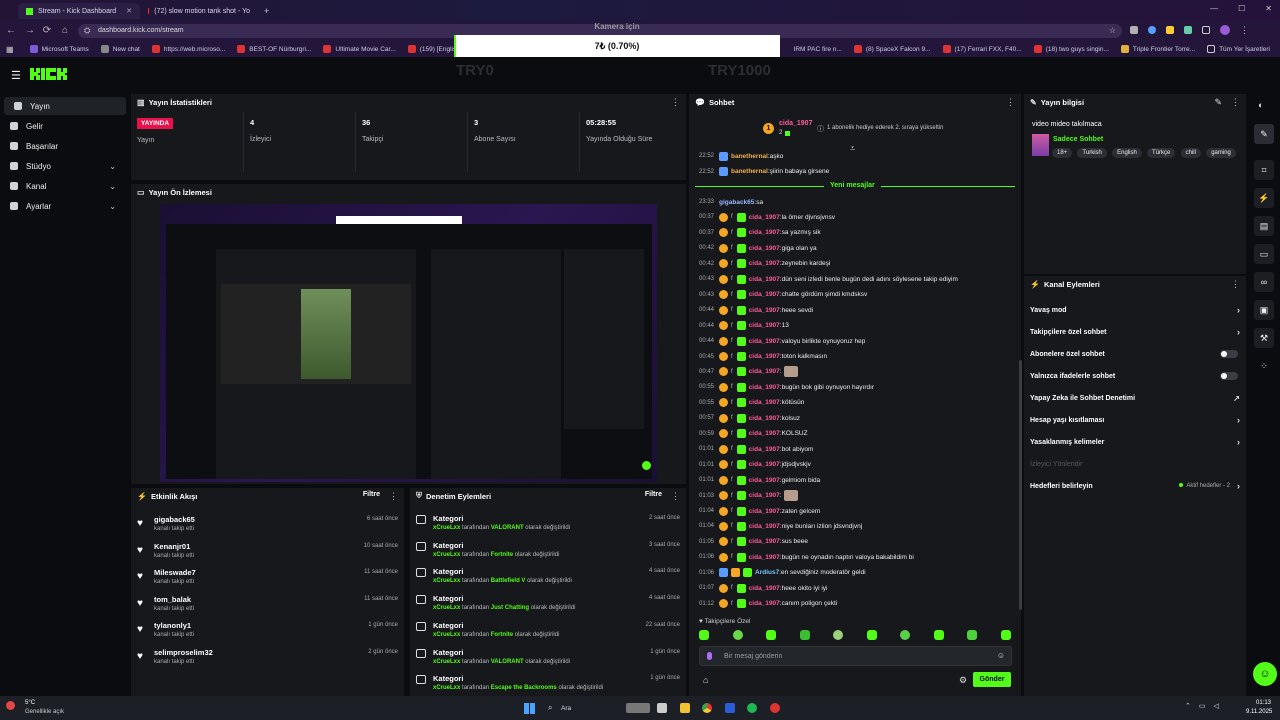  What do you see at coordinates (855, 511) in the screenshot?
I see `chat-message: 01:04 f cida_1907: zaten gelcem` at bounding box center [855, 511].